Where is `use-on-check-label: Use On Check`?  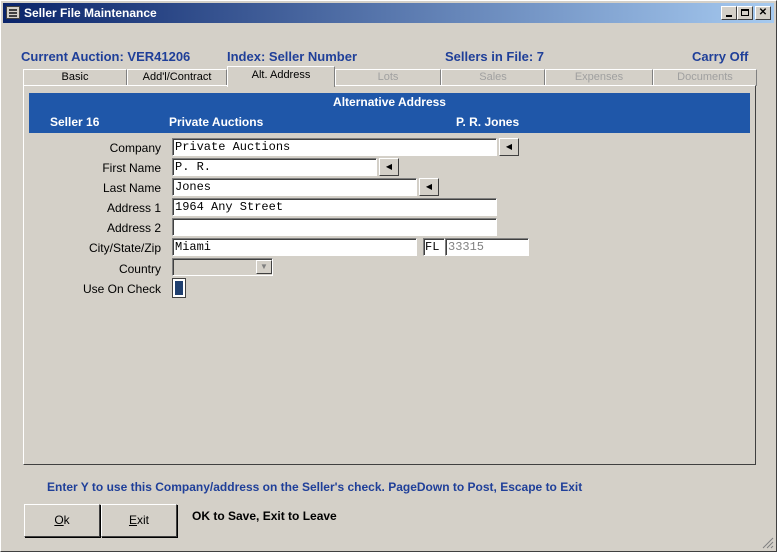
use-on-check-label: Use On Check is located at coordinates (121, 289).